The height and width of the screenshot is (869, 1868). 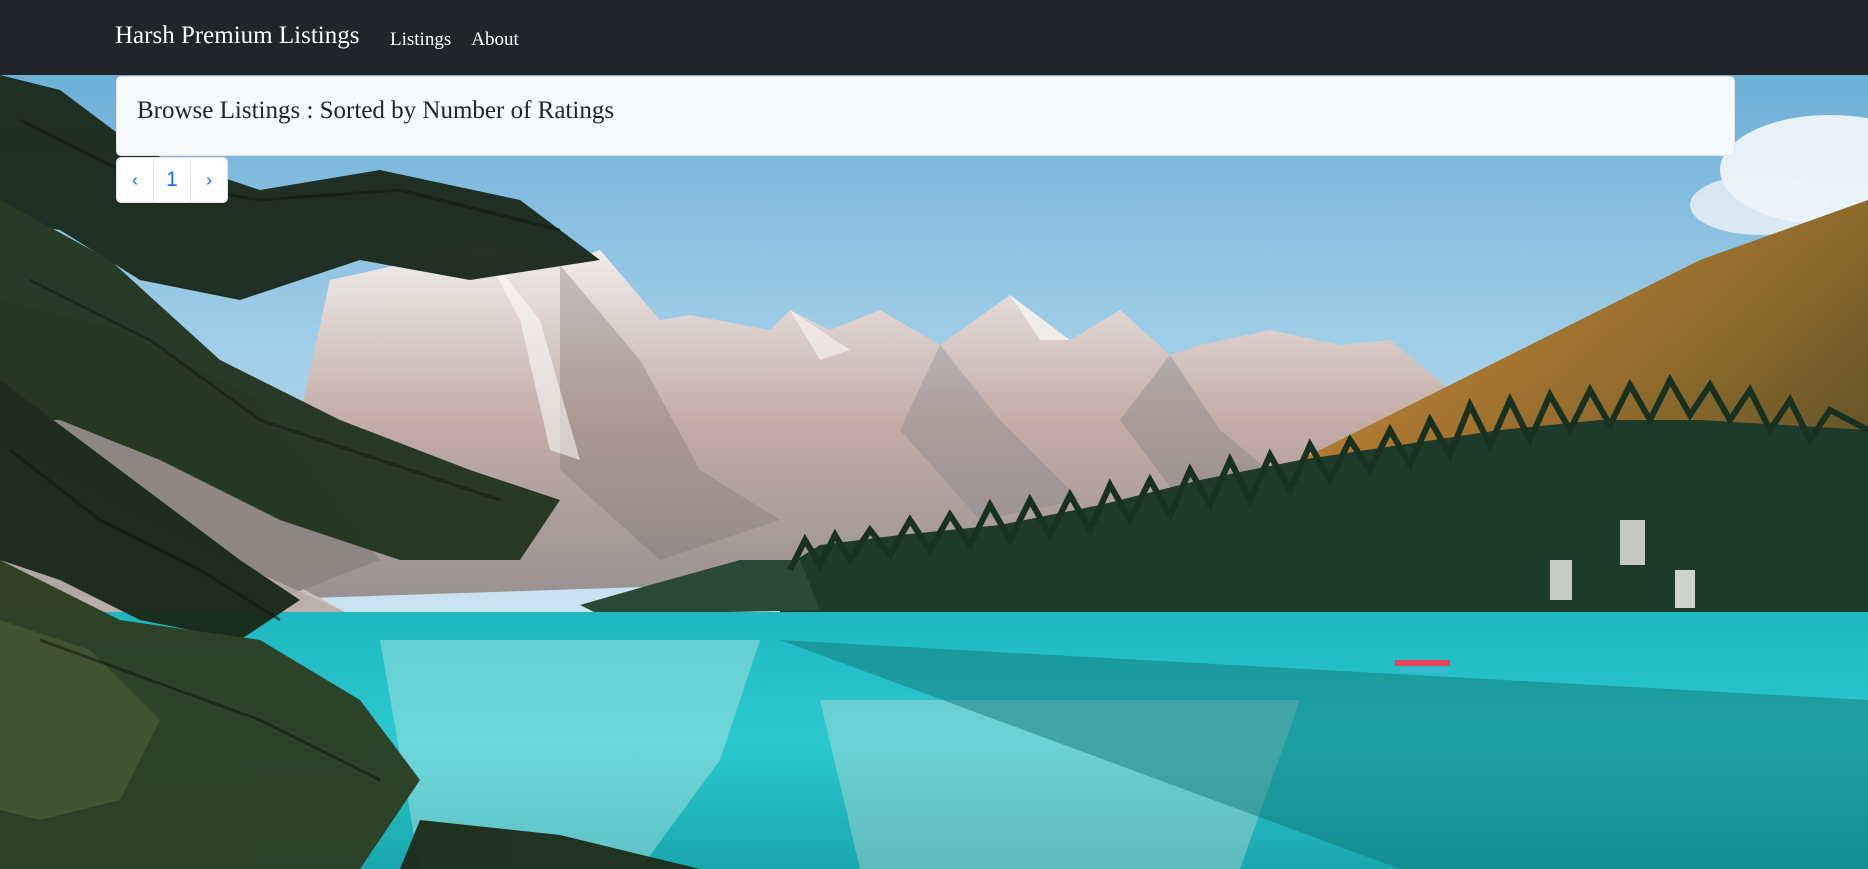 What do you see at coordinates (934, 37) in the screenshot?
I see `top-navbar: Harsh Premium Listings Listings About` at bounding box center [934, 37].